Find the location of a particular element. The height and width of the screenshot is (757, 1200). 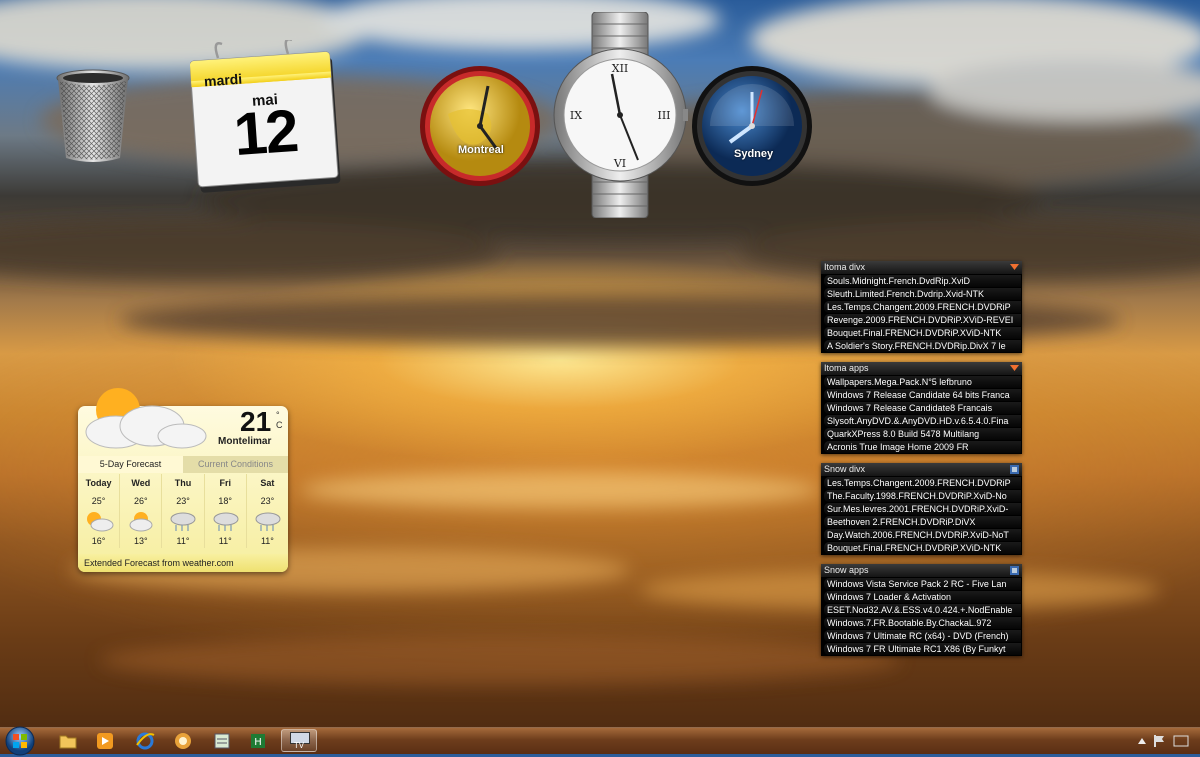

feed-title-text: Itoma apps is located at coordinates (846, 368).